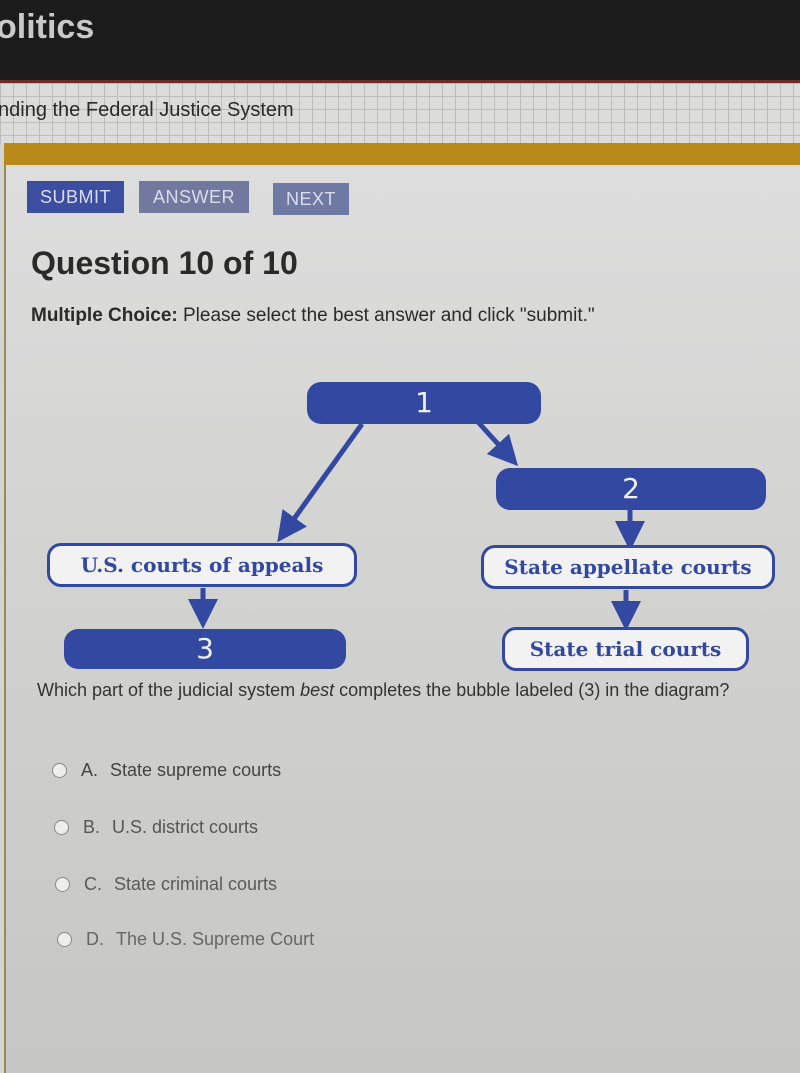  I want to click on diagram-arrows, so click(416, 525).